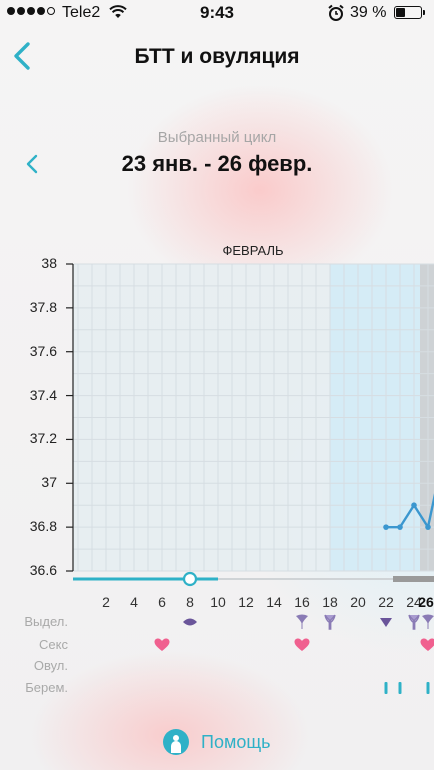  I want to click on tracker-row-label: Секс, so click(53, 644).